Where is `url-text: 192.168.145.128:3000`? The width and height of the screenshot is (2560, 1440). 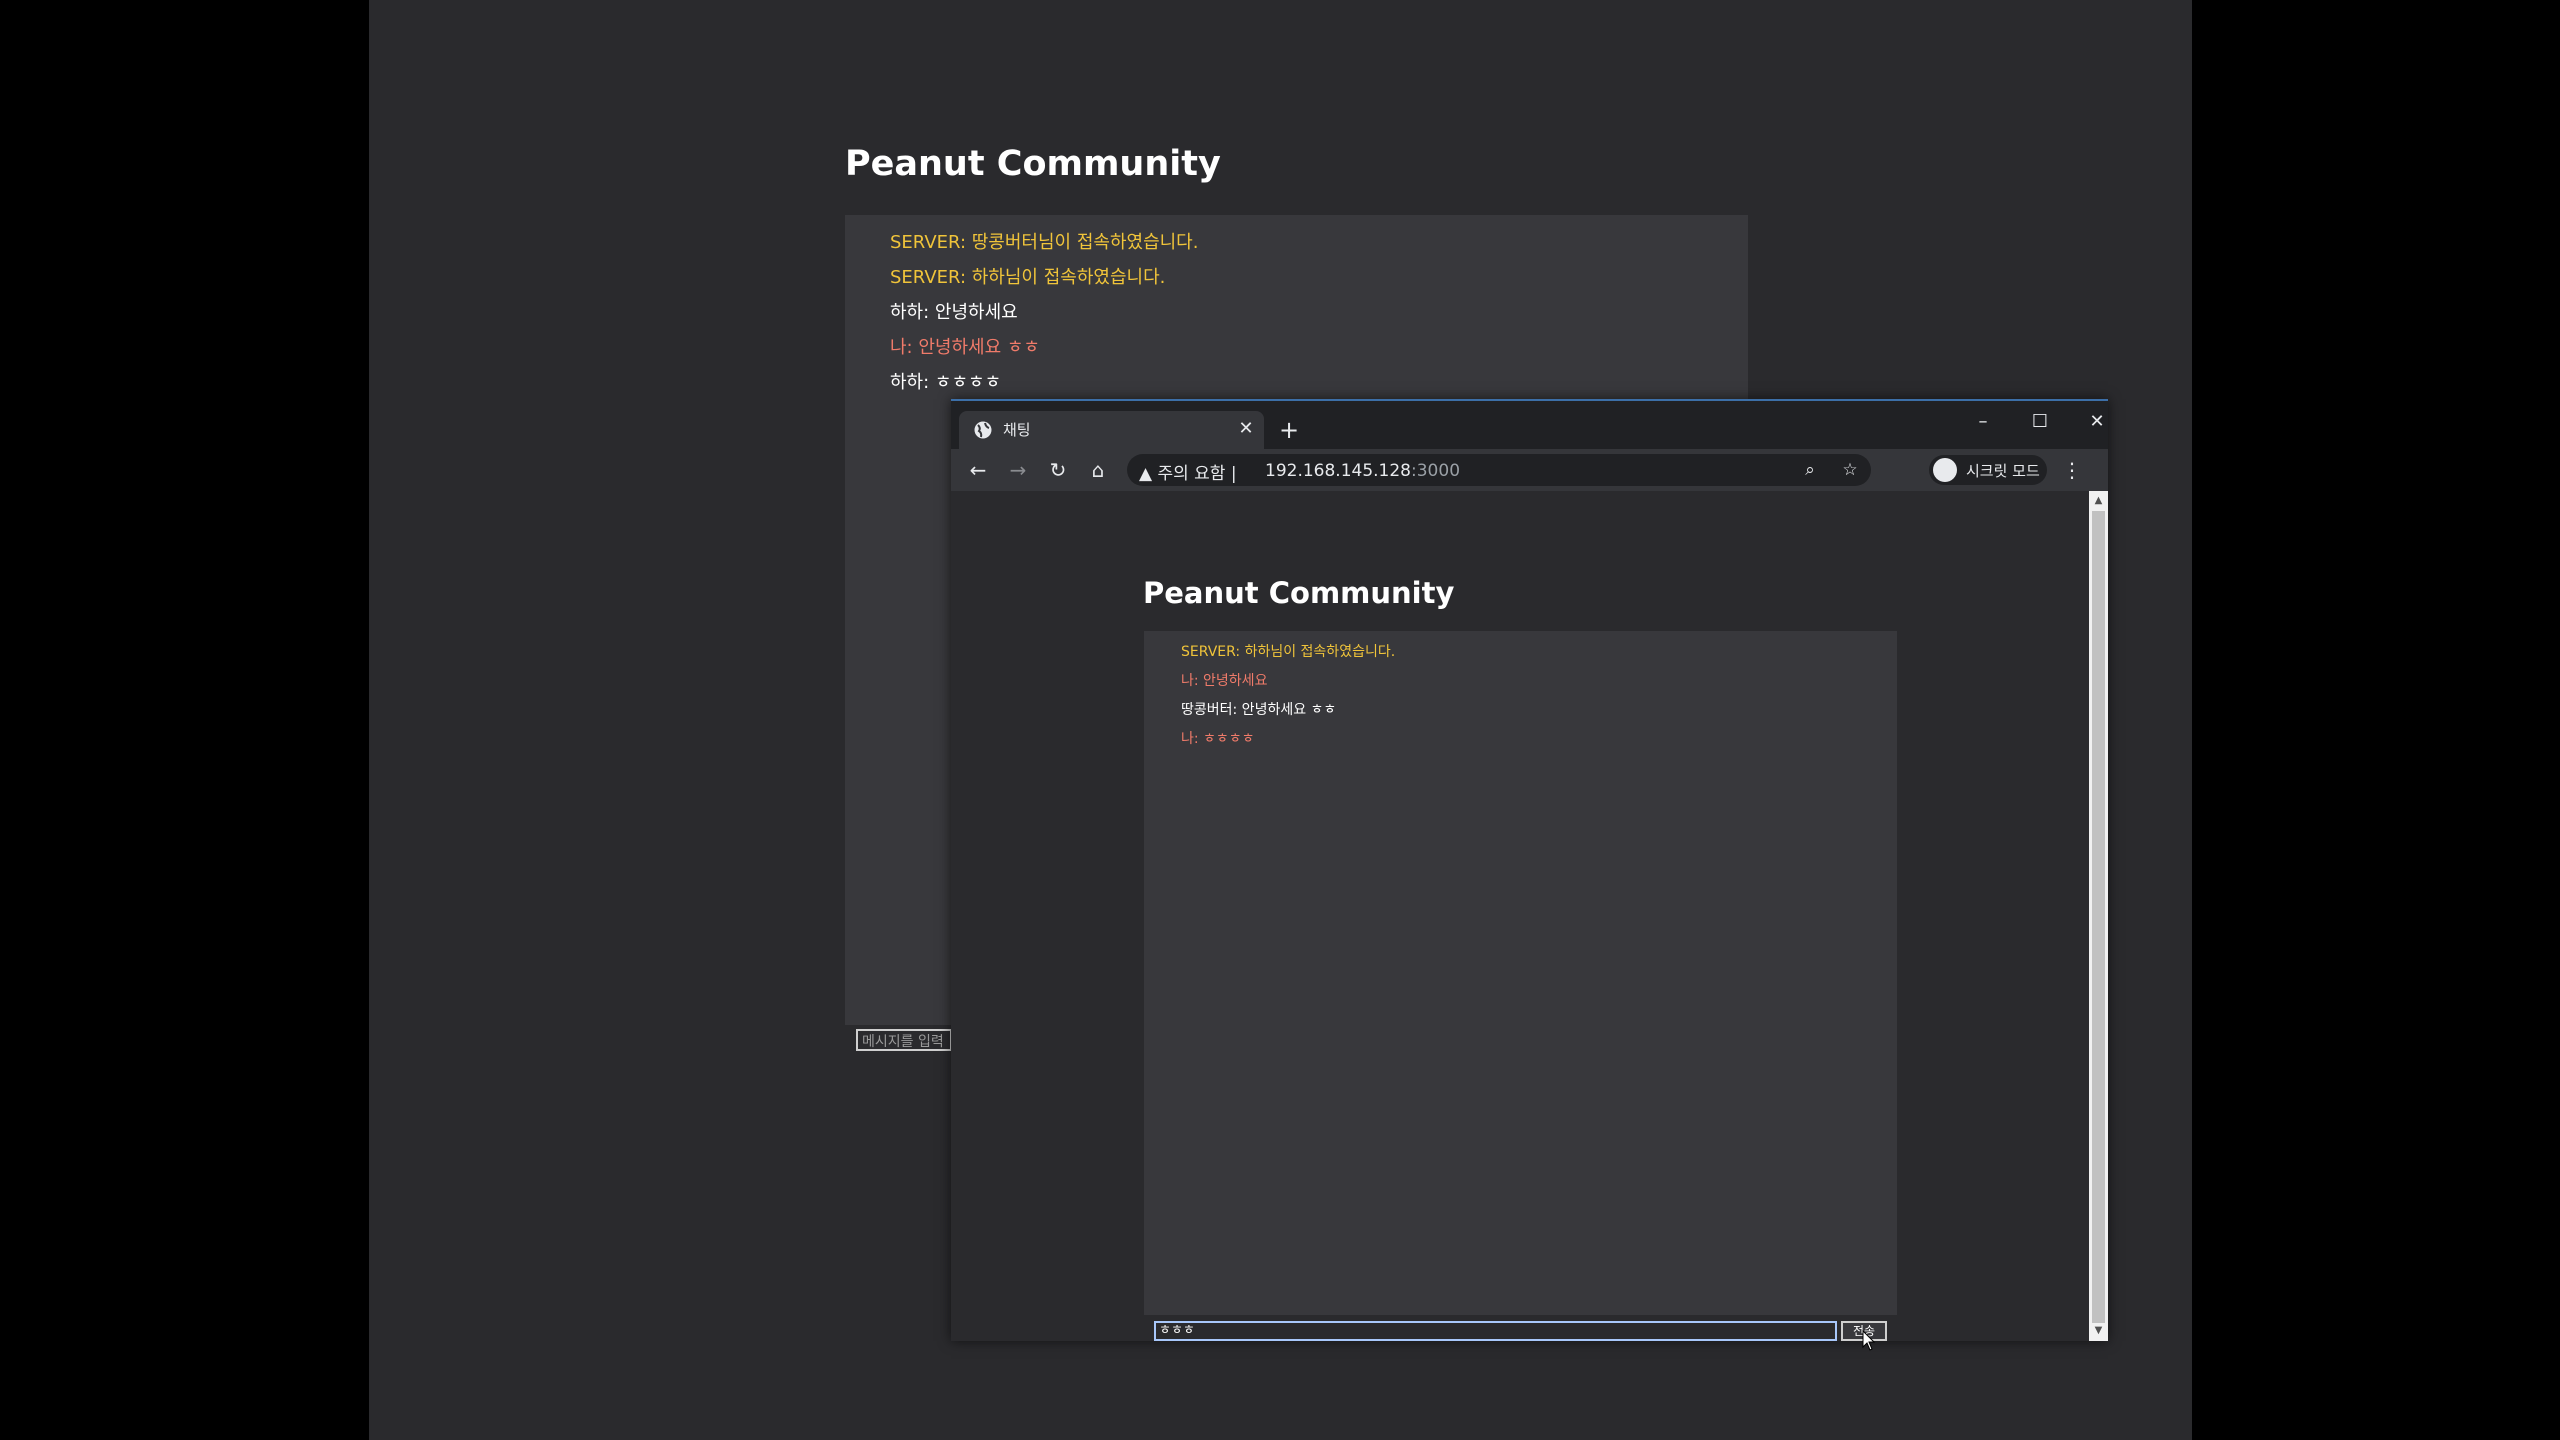
url-text: 192.168.145.128:3000 is located at coordinates (1362, 471).